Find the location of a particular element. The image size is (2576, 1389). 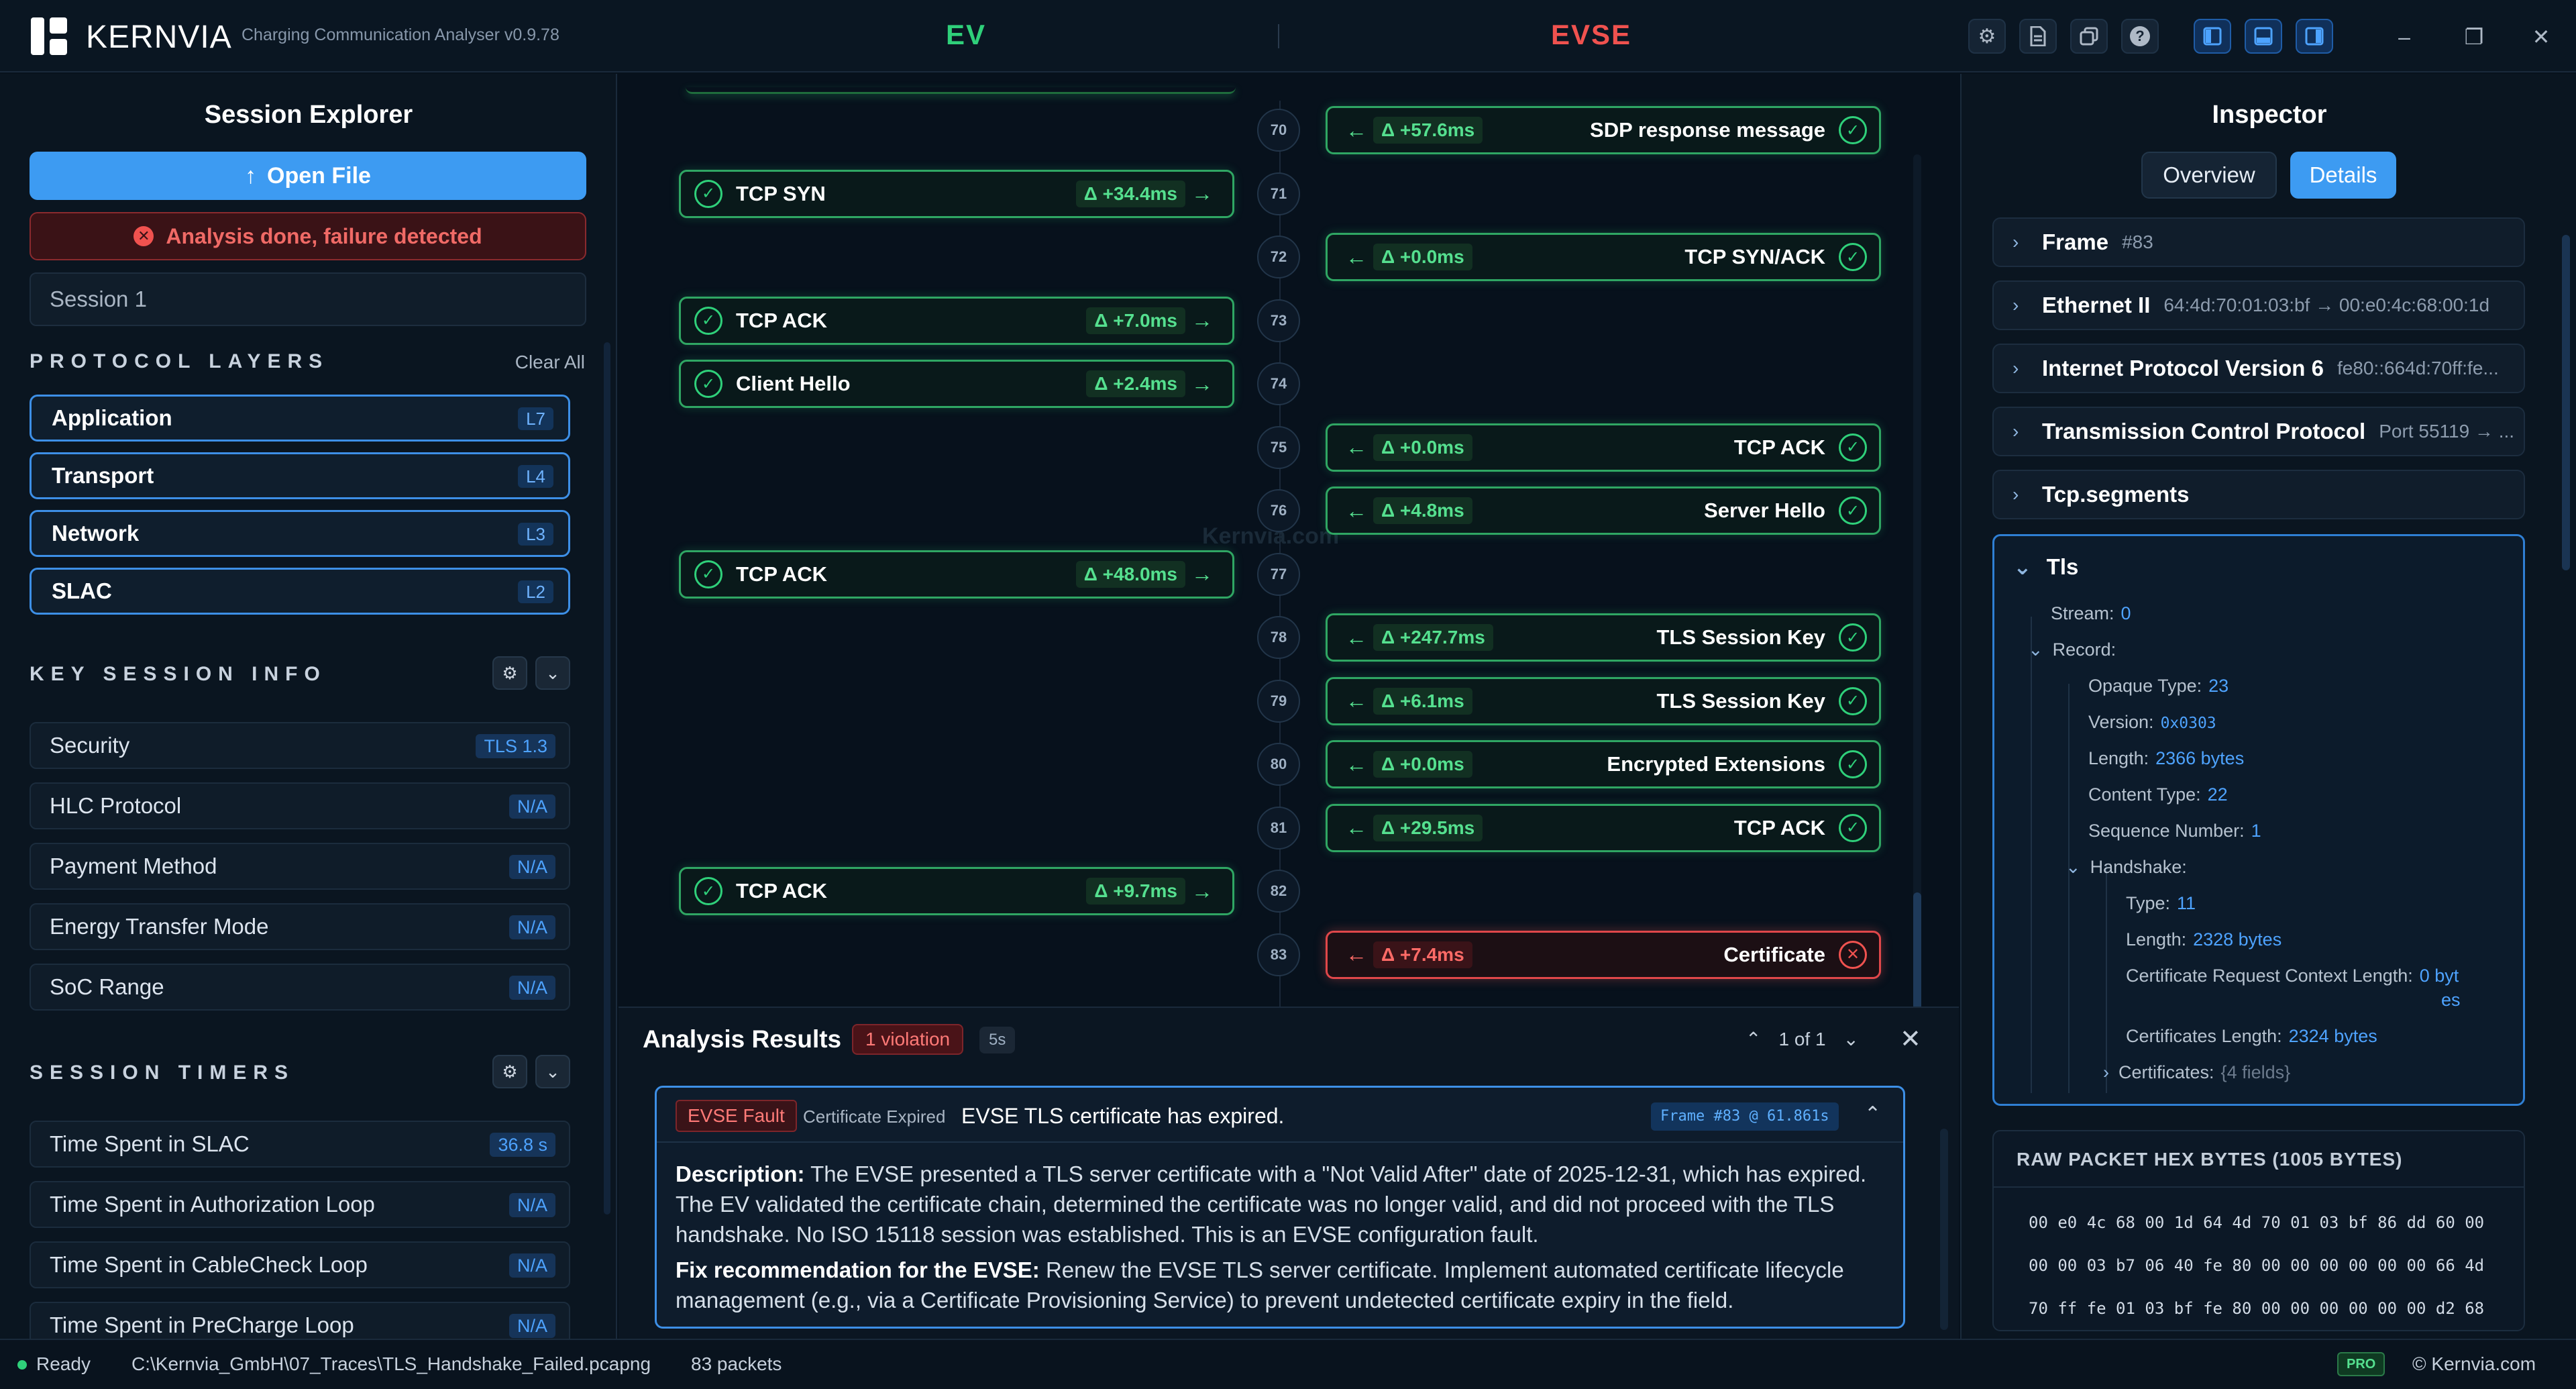

chevron-down-icon: ⌄ is located at coordinates (1851, 1039).